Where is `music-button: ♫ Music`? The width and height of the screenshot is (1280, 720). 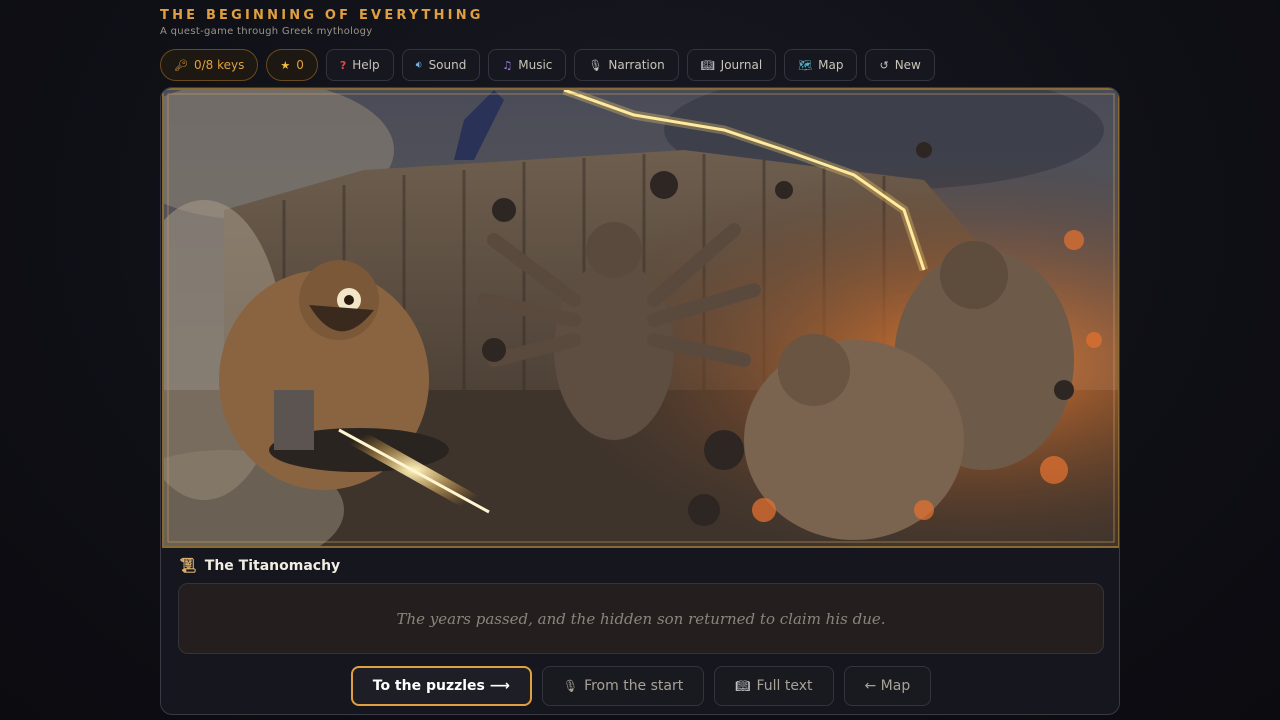 music-button: ♫ Music is located at coordinates (527, 65).